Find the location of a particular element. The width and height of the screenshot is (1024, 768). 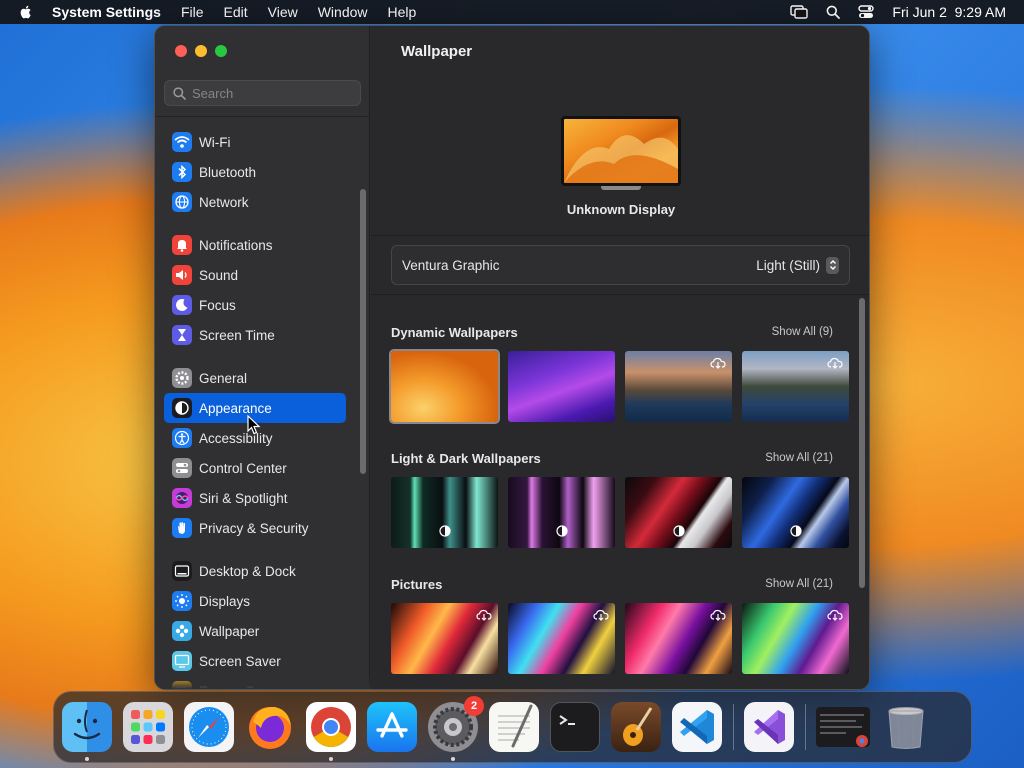

sidebar-item-wallpaper: Wallpaper is located at coordinates (255, 631).